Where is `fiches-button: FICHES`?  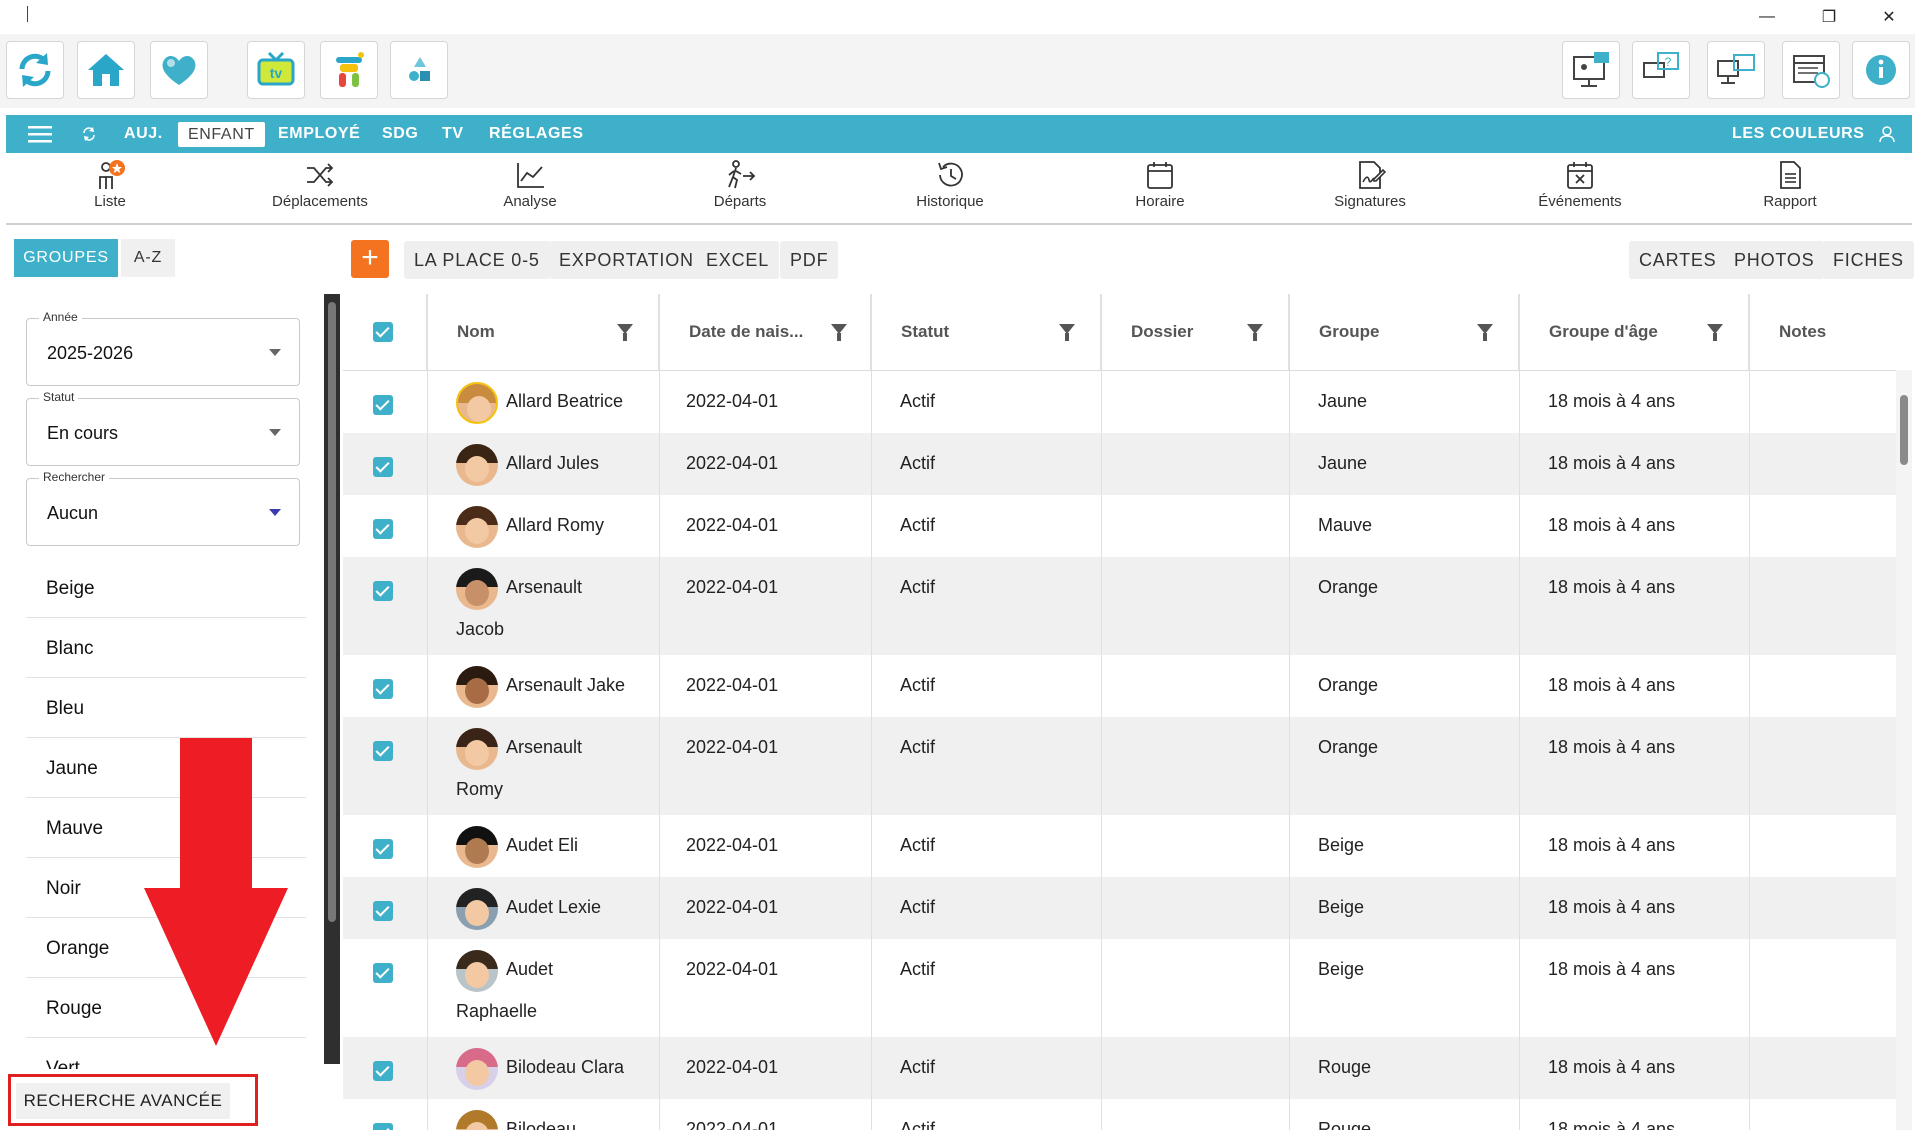
fiches-button: FICHES is located at coordinates (1868, 260).